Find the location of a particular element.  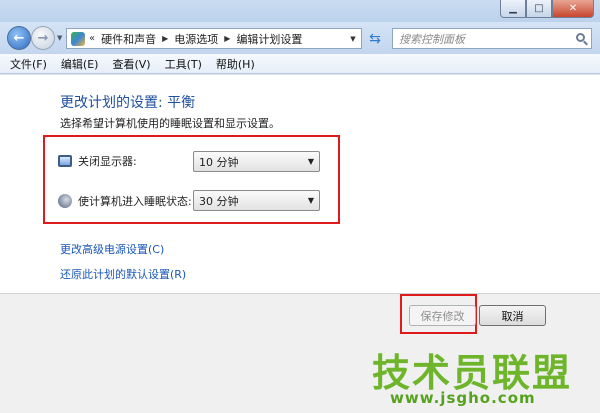

setting-label: 使计算机进入睡眠状态: is located at coordinates (135, 201).